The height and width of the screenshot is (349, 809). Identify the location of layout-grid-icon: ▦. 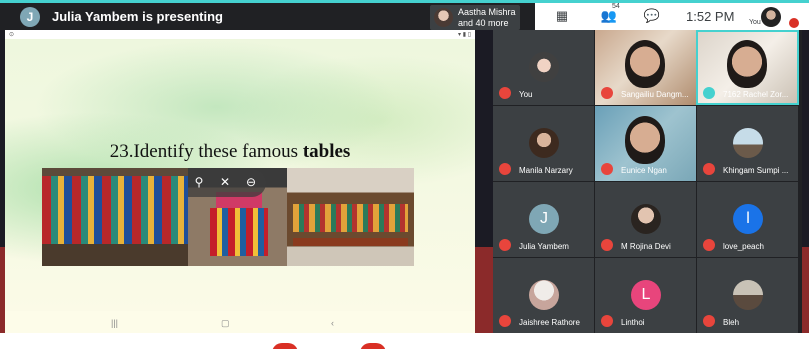
(562, 16).